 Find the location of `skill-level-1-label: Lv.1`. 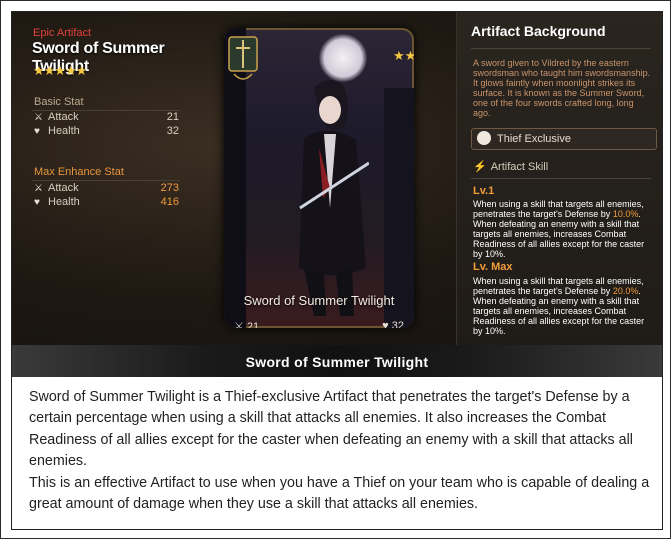

skill-level-1-label: Lv.1 is located at coordinates (484, 191).